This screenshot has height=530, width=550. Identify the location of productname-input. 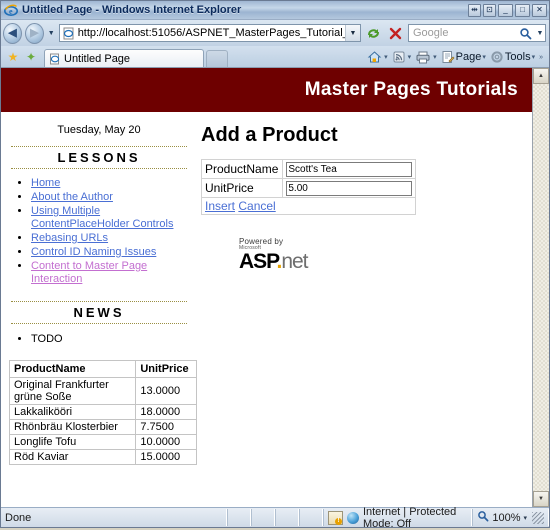
(349, 169).